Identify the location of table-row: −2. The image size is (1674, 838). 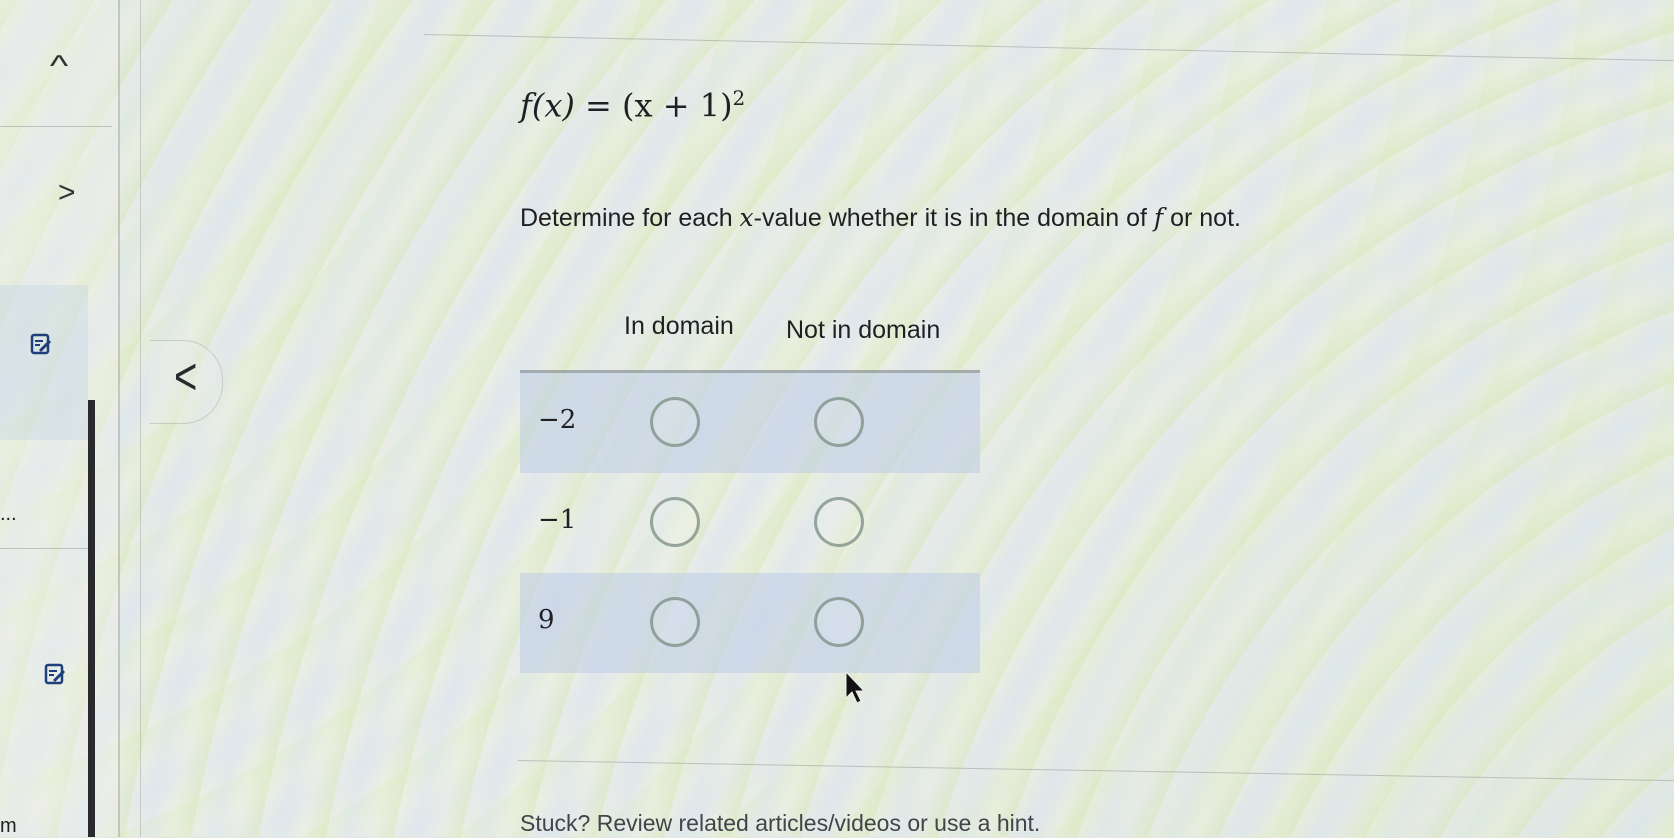
(750, 423).